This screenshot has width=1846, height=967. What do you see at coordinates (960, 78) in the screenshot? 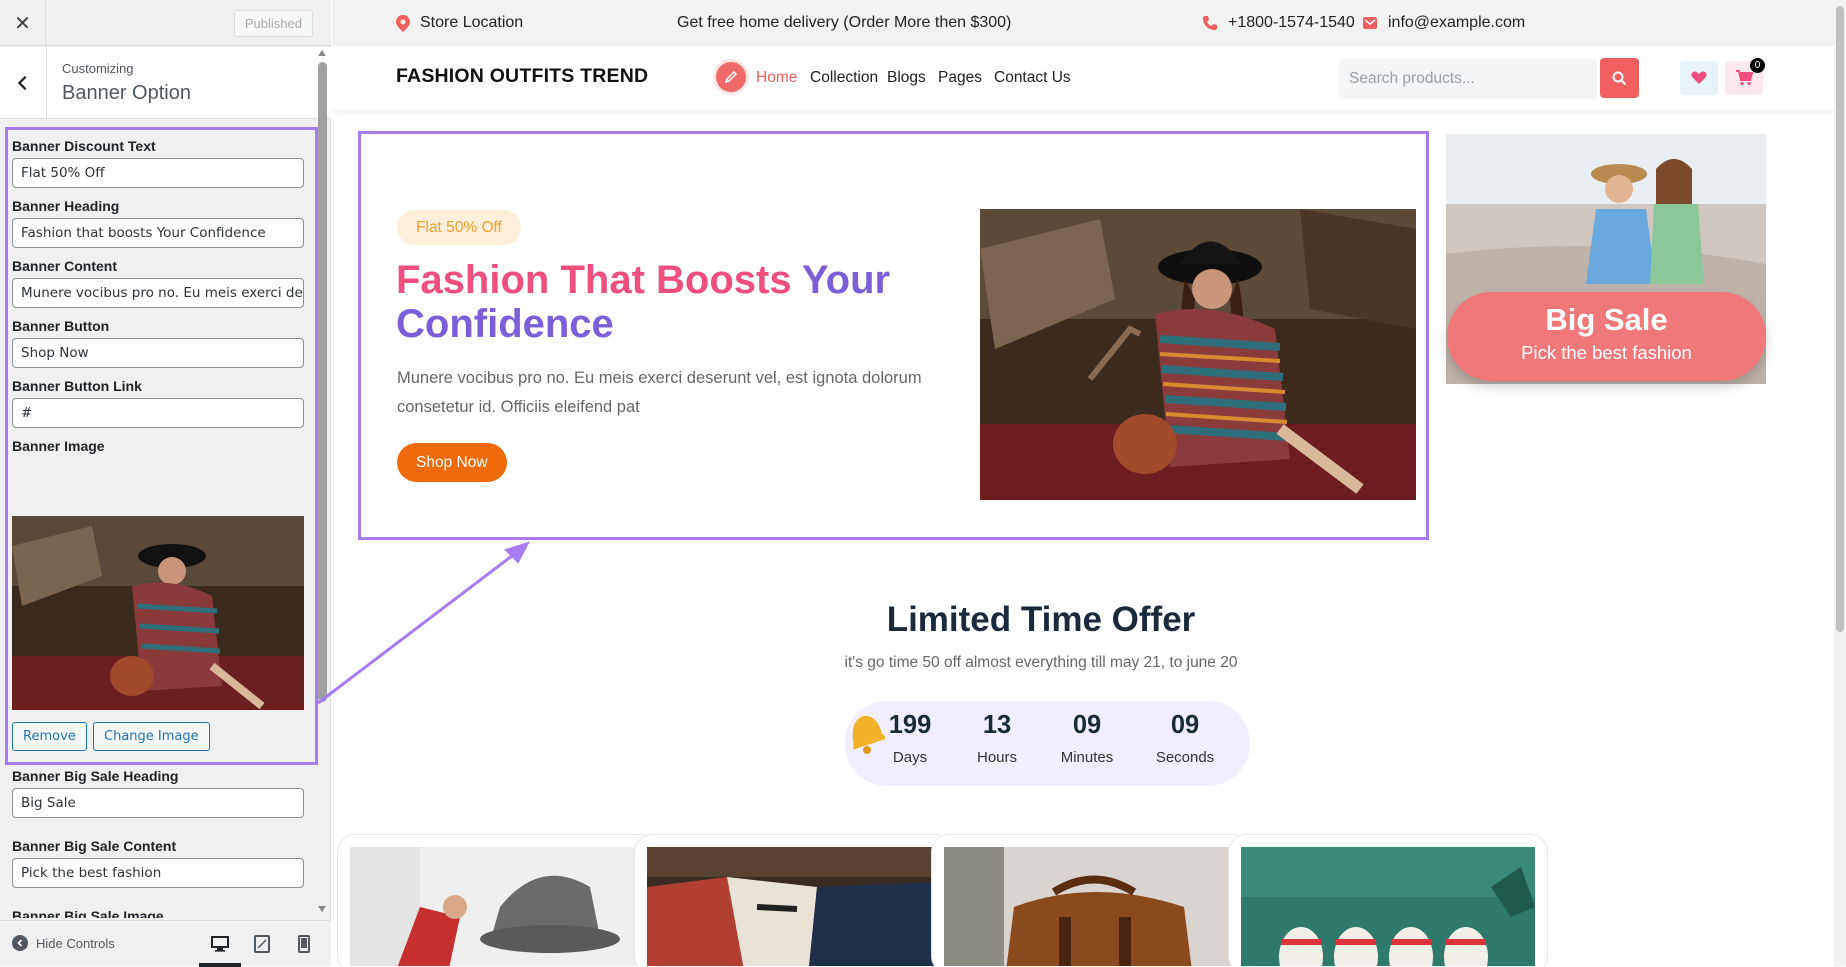
I see `nav-pages: Pages` at bounding box center [960, 78].